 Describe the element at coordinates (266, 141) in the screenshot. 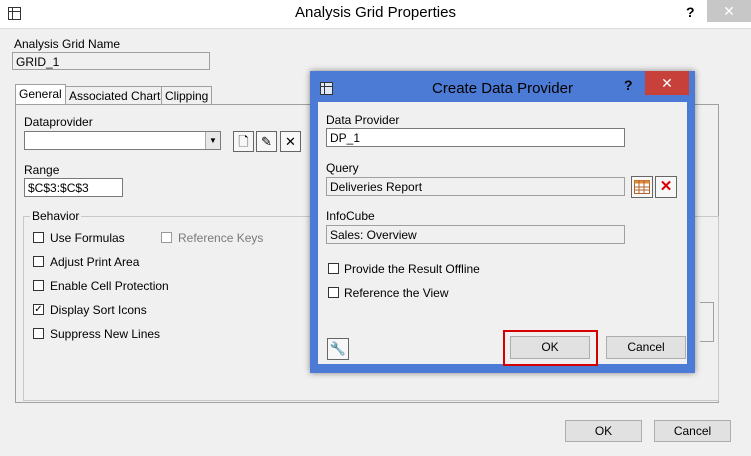

I see `edit-icon: ✎` at that location.